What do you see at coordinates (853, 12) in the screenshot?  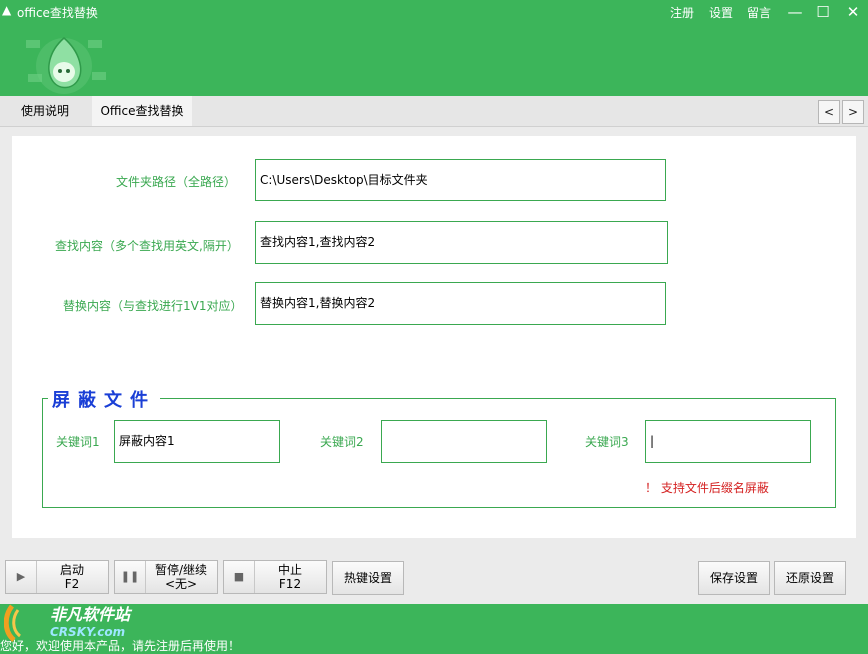 I see `close-button: ✕` at bounding box center [853, 12].